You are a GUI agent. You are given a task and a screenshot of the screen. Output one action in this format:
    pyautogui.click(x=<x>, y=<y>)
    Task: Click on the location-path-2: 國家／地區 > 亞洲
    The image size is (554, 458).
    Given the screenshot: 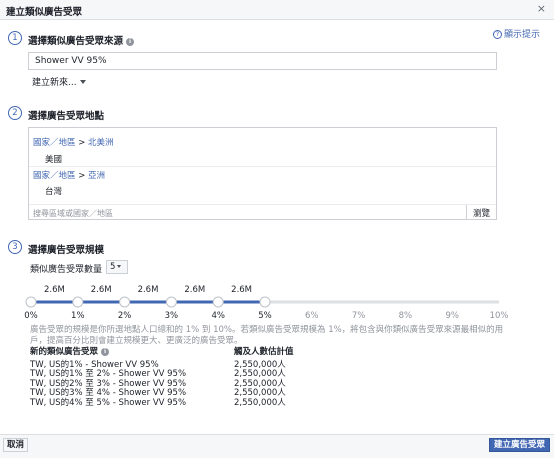 What is the action you would take?
    pyautogui.click(x=69, y=175)
    